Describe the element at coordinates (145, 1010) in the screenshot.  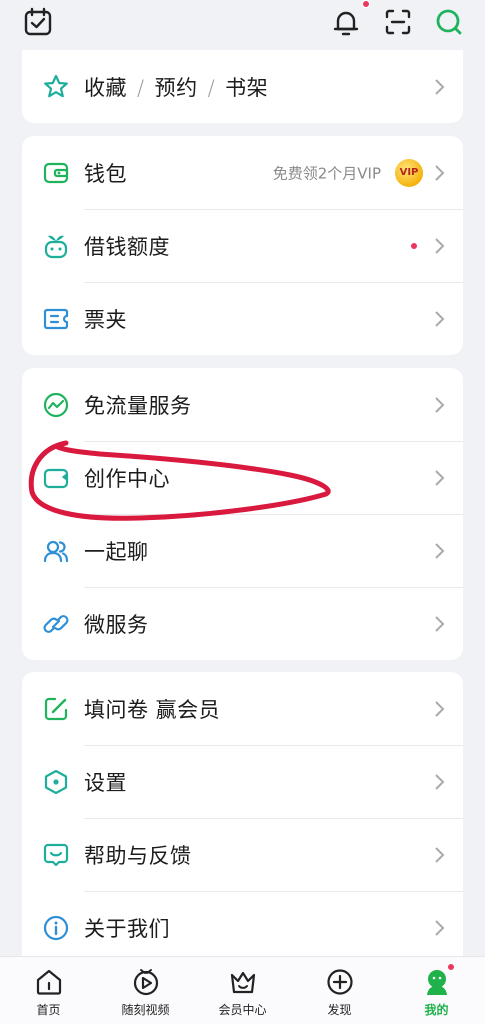
I see `tab-label: 随刻视频` at that location.